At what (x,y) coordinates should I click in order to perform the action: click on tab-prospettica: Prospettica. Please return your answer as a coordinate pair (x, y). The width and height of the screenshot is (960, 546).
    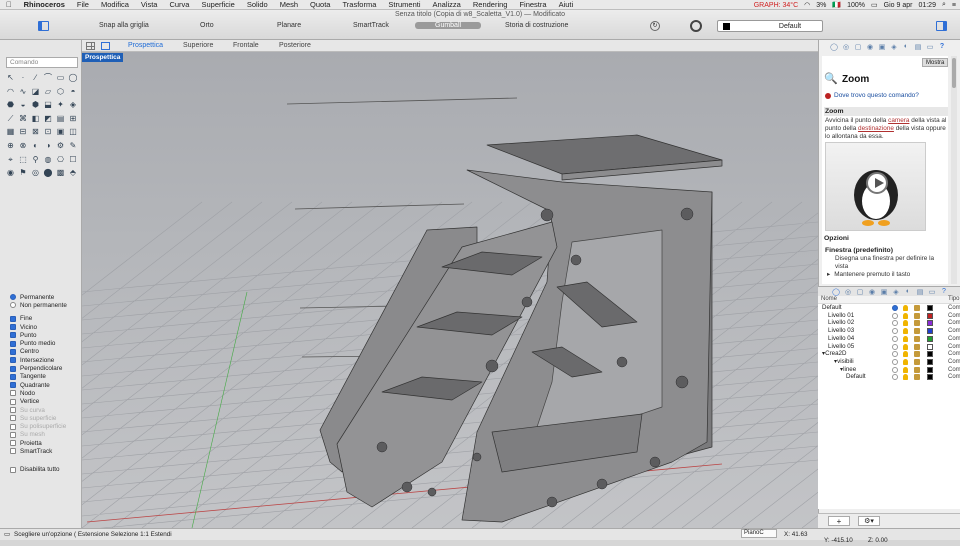
    Looking at the image, I should click on (145, 45).